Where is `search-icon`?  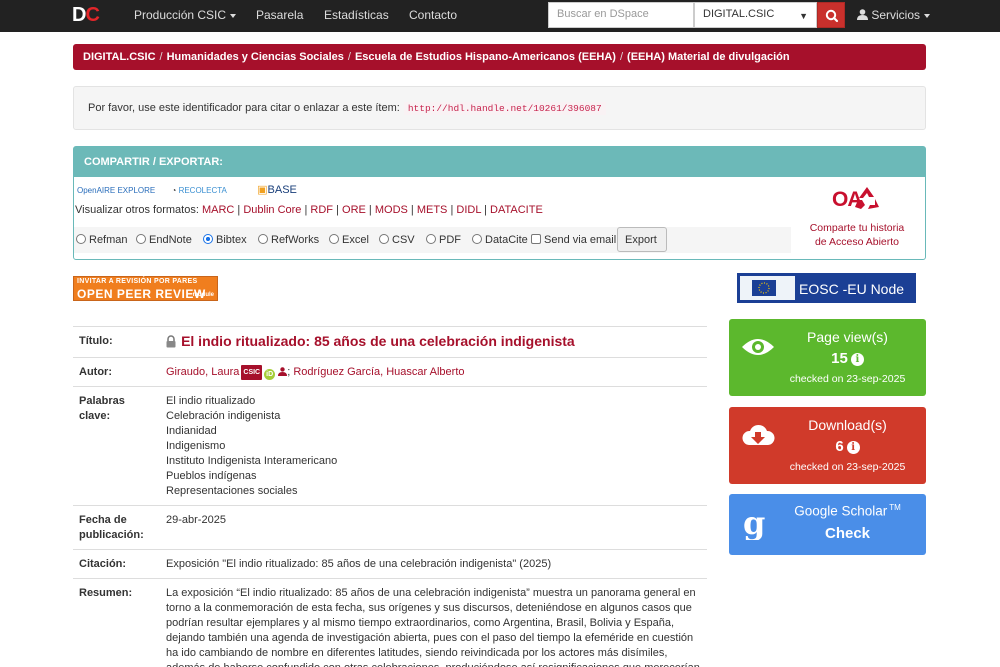 search-icon is located at coordinates (832, 16).